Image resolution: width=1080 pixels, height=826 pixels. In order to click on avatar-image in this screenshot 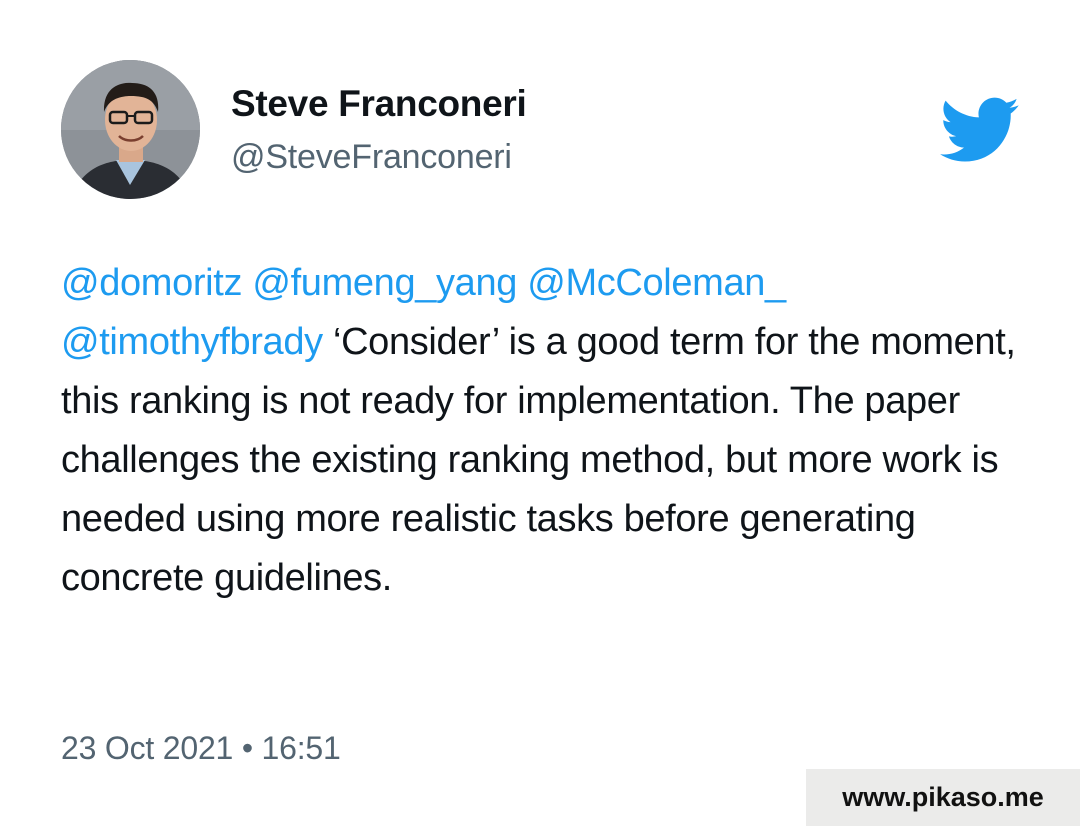, I will do `click(130, 129)`.